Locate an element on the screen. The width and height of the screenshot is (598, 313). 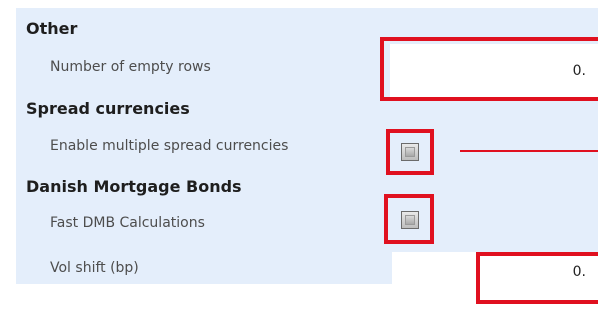
highlight-frame-vol-shift is located at coordinates (537, 278).